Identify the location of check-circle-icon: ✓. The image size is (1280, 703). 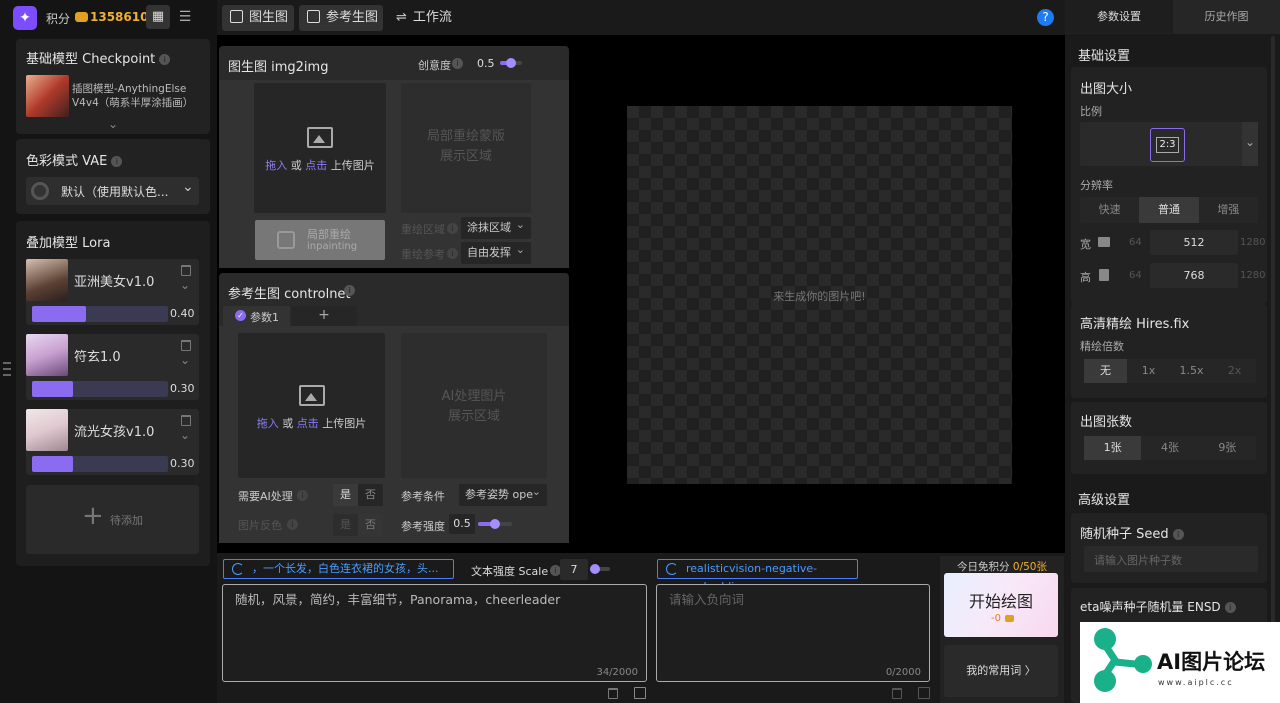
(240, 315).